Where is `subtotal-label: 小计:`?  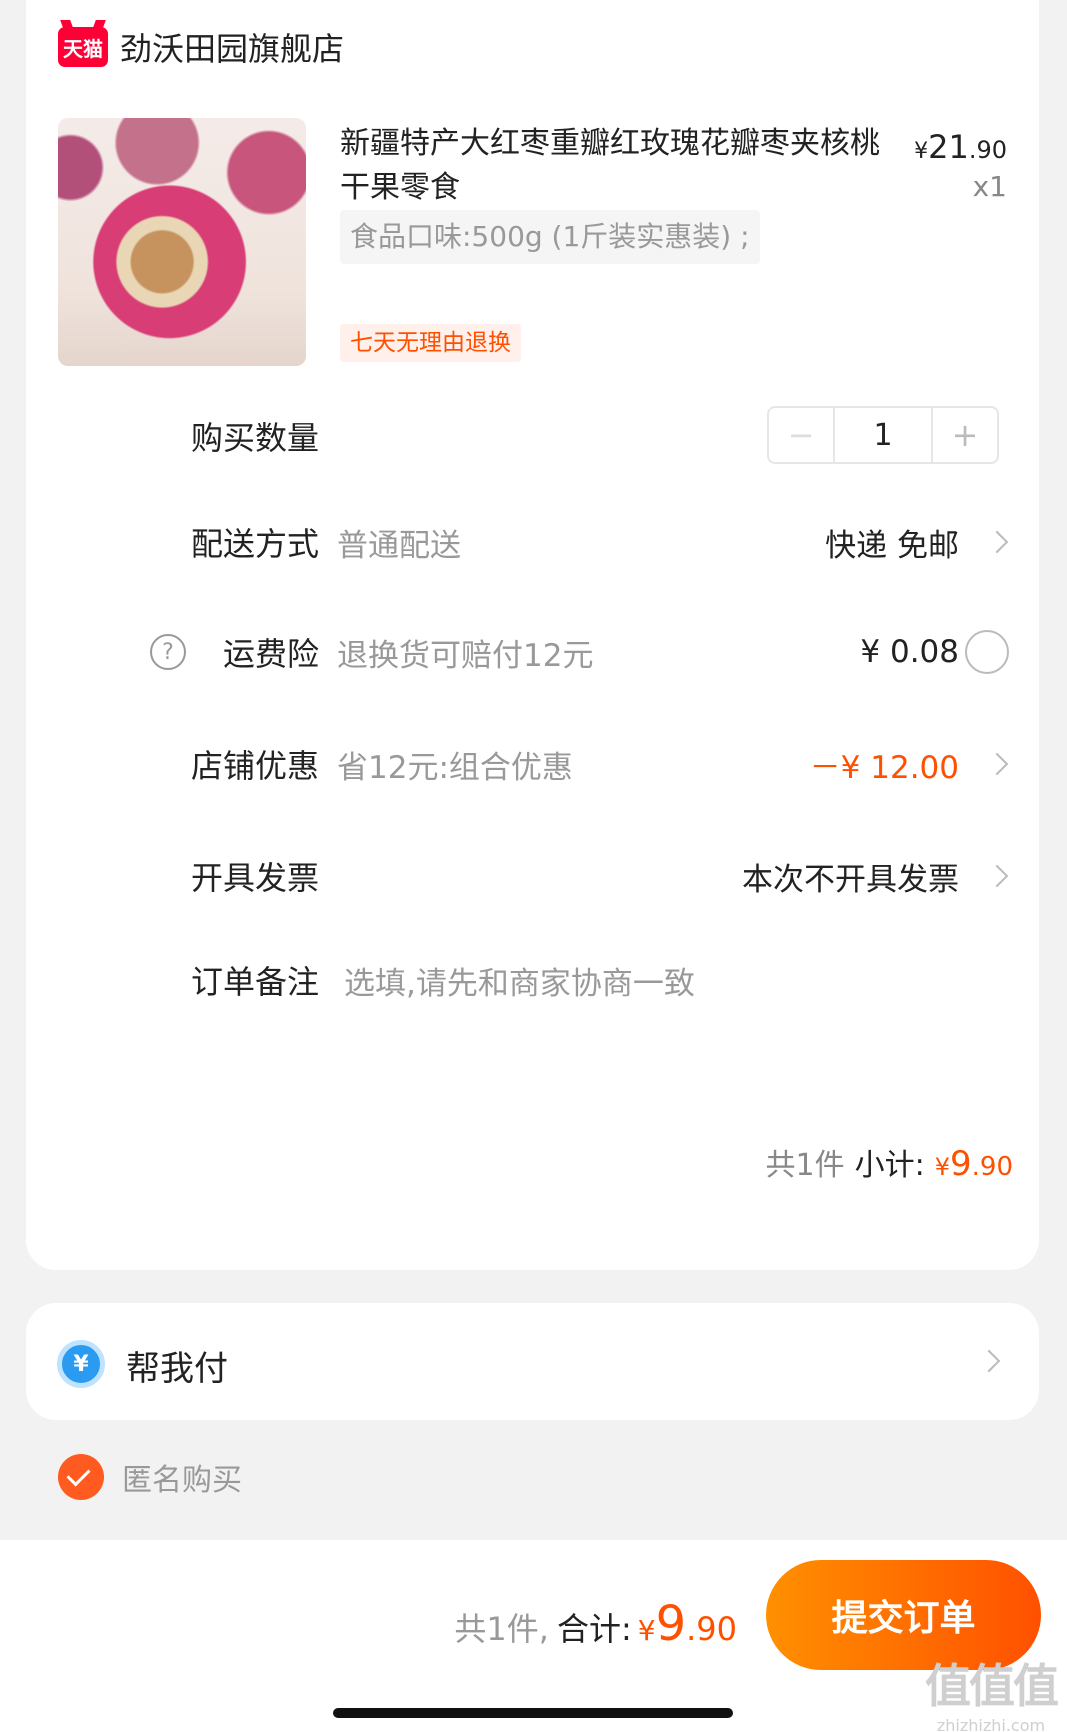 subtotal-label: 小计: is located at coordinates (889, 1165).